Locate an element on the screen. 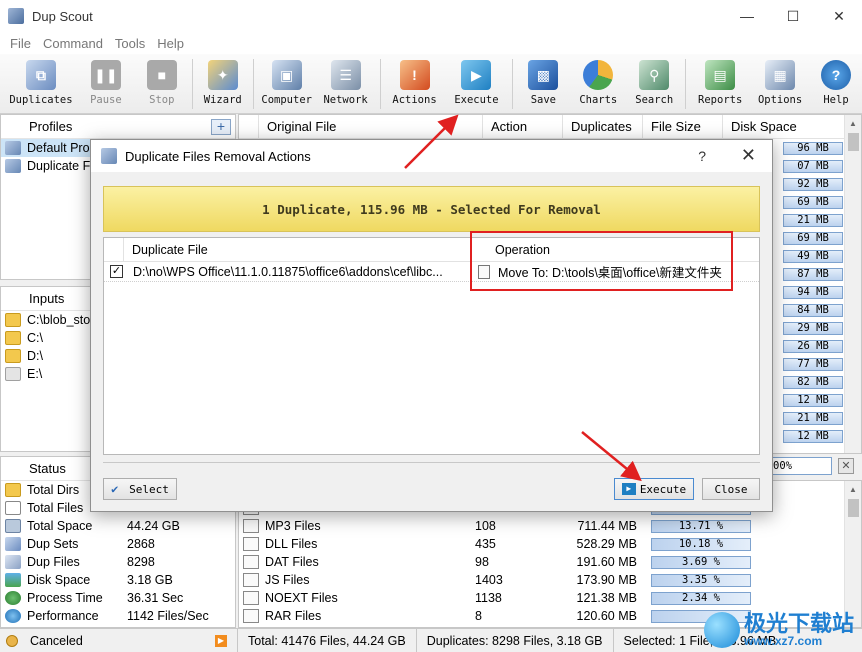 The height and width of the screenshot is (652, 862). select-button: ✔ Select is located at coordinates (140, 489).